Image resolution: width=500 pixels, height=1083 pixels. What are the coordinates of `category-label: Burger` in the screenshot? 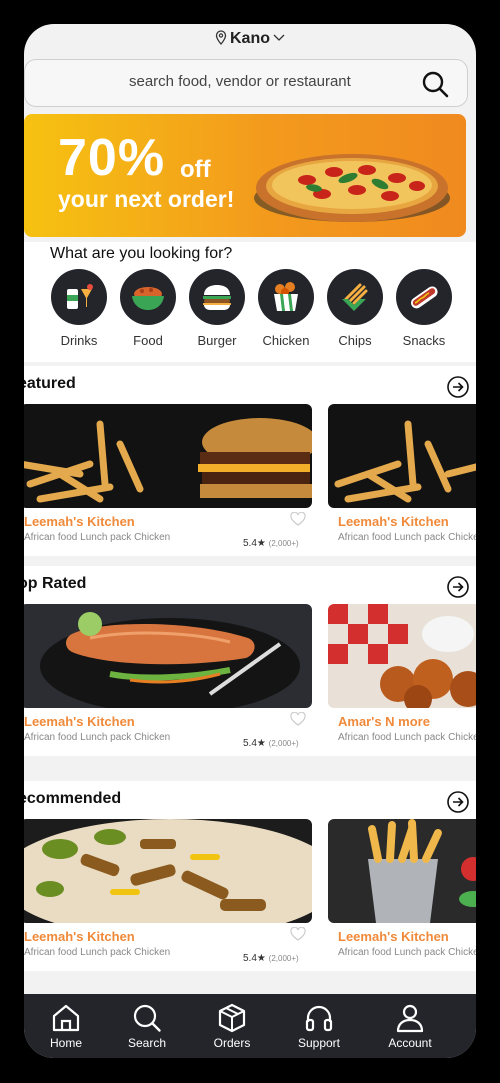 It's located at (217, 340).